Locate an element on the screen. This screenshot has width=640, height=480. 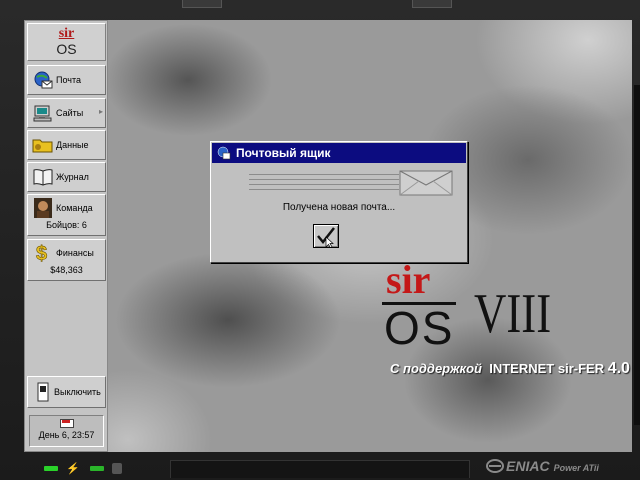
hinge-left is located at coordinates (202, 4).